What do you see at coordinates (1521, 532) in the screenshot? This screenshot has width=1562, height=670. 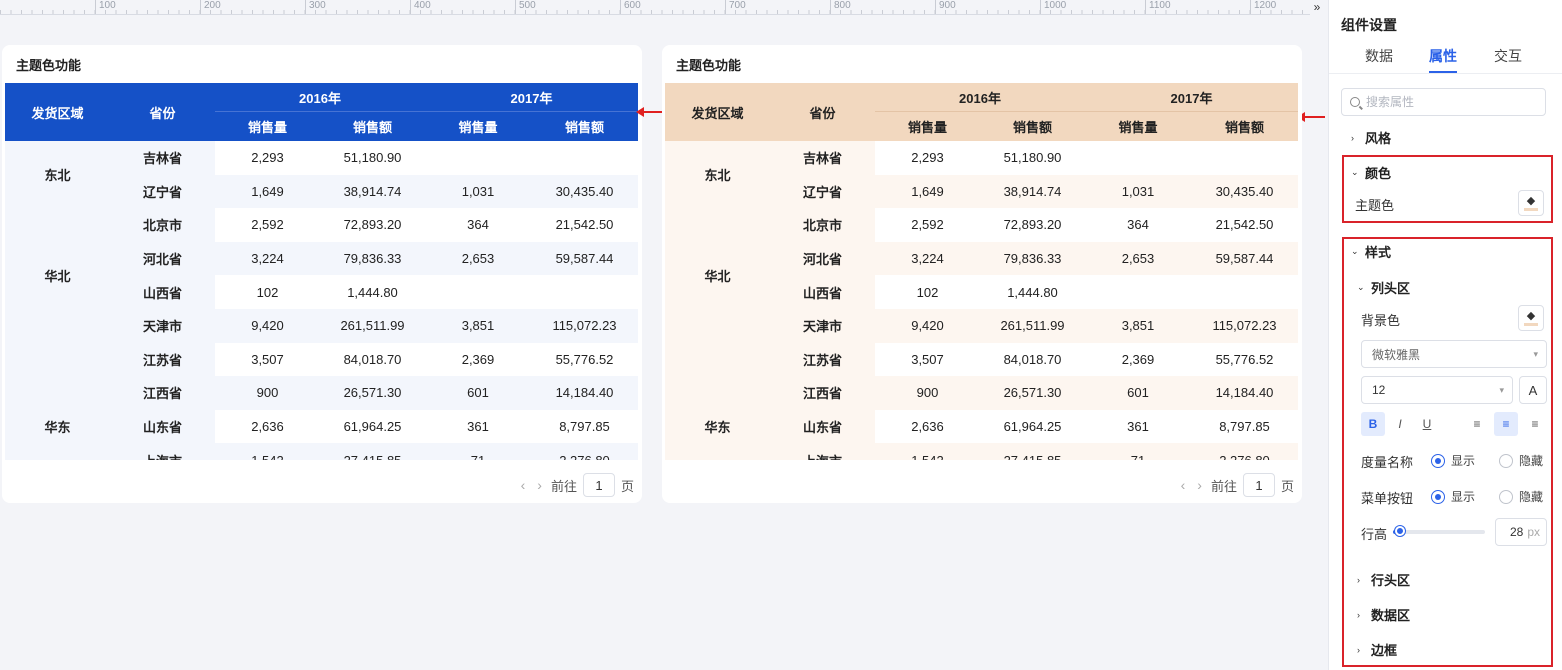 I see `row-height-input: 28 px` at bounding box center [1521, 532].